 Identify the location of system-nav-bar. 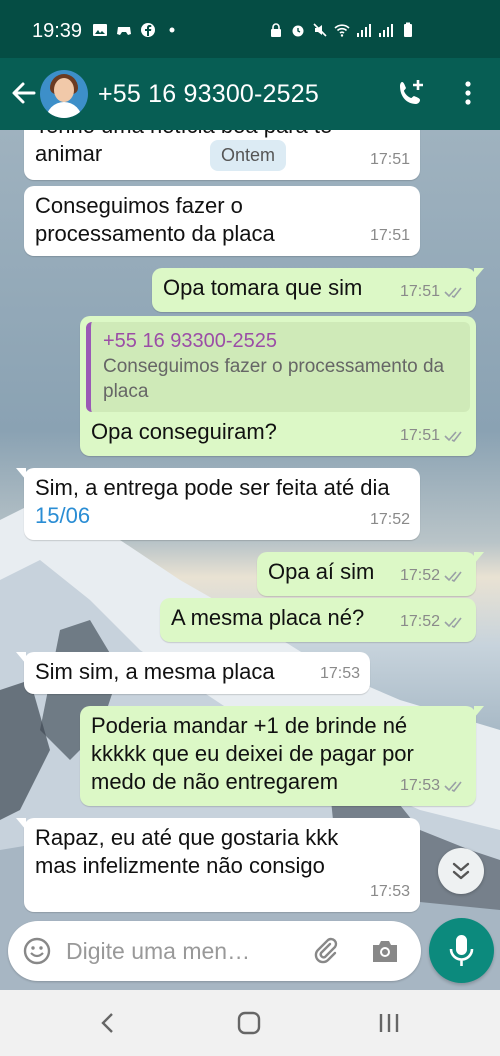
(250, 1023).